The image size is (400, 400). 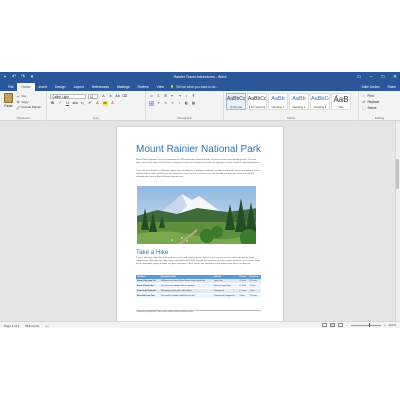 What do you see at coordinates (278, 99) in the screenshot?
I see `style-preview: AaBb` at bounding box center [278, 99].